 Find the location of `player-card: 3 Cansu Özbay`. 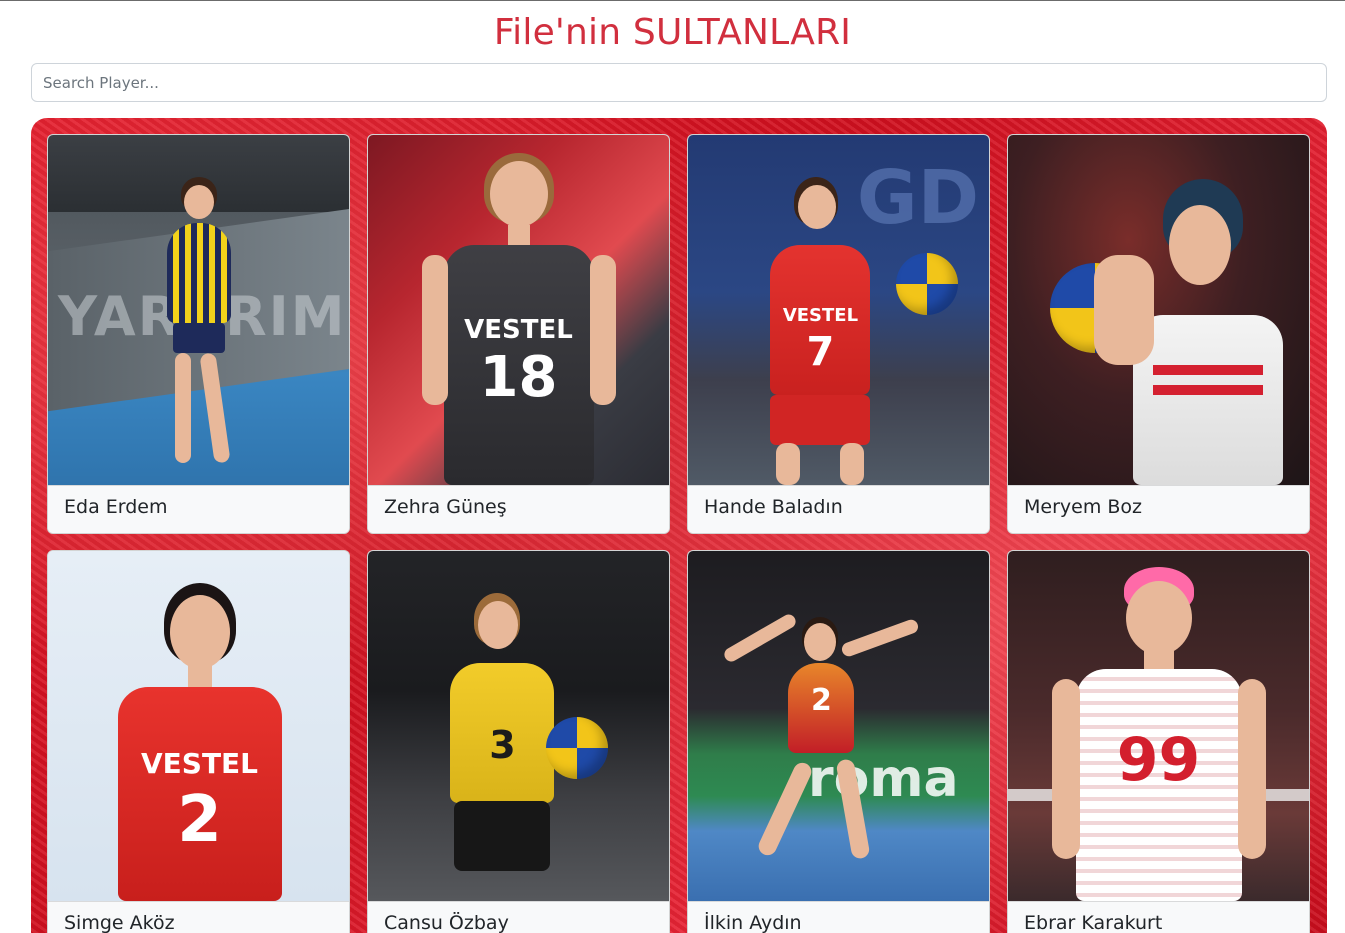

player-card: 3 Cansu Özbay is located at coordinates (518, 741).